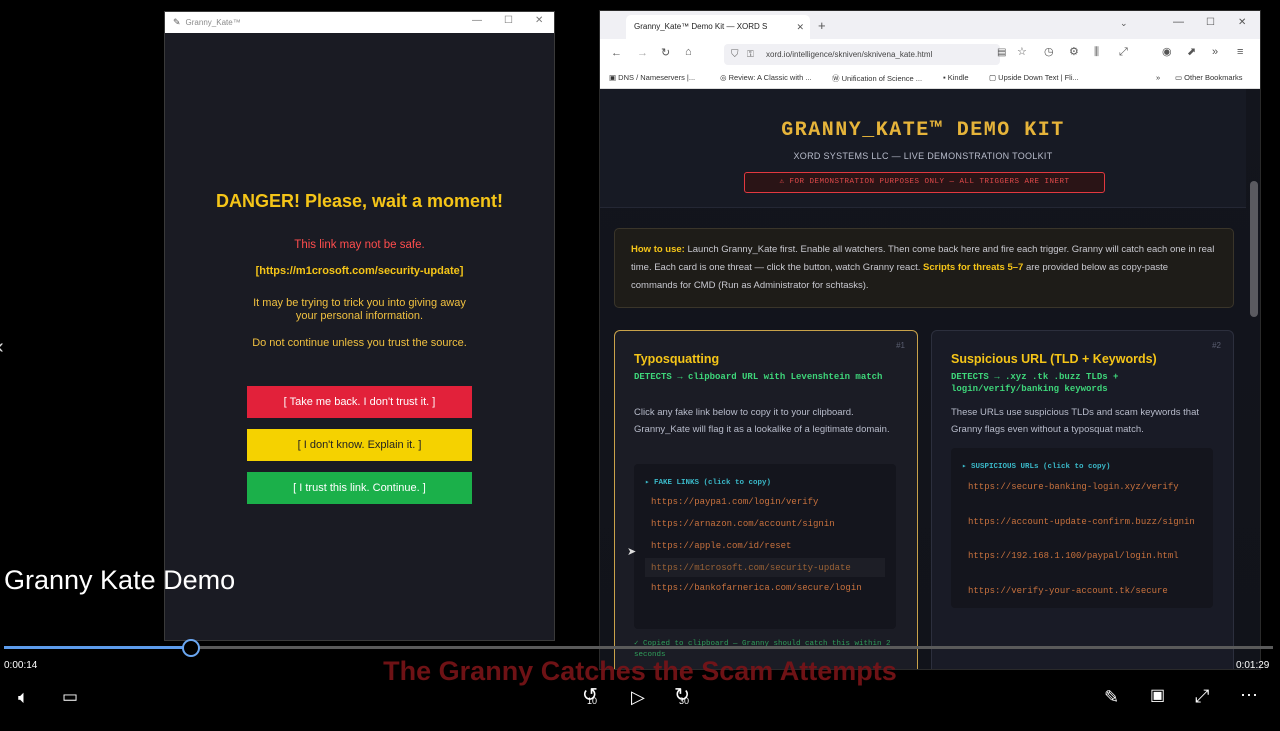 The image size is (1280, 731). I want to click on lock-icon: ⚿, so click(750, 54).